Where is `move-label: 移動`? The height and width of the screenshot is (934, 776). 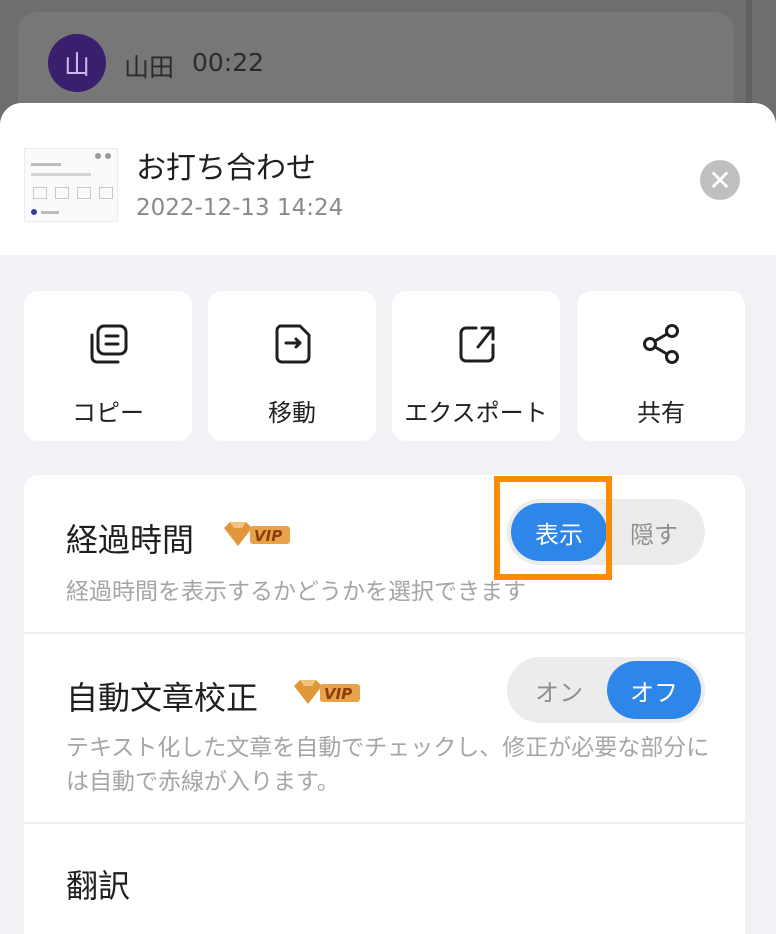
move-label: 移動 is located at coordinates (292, 413).